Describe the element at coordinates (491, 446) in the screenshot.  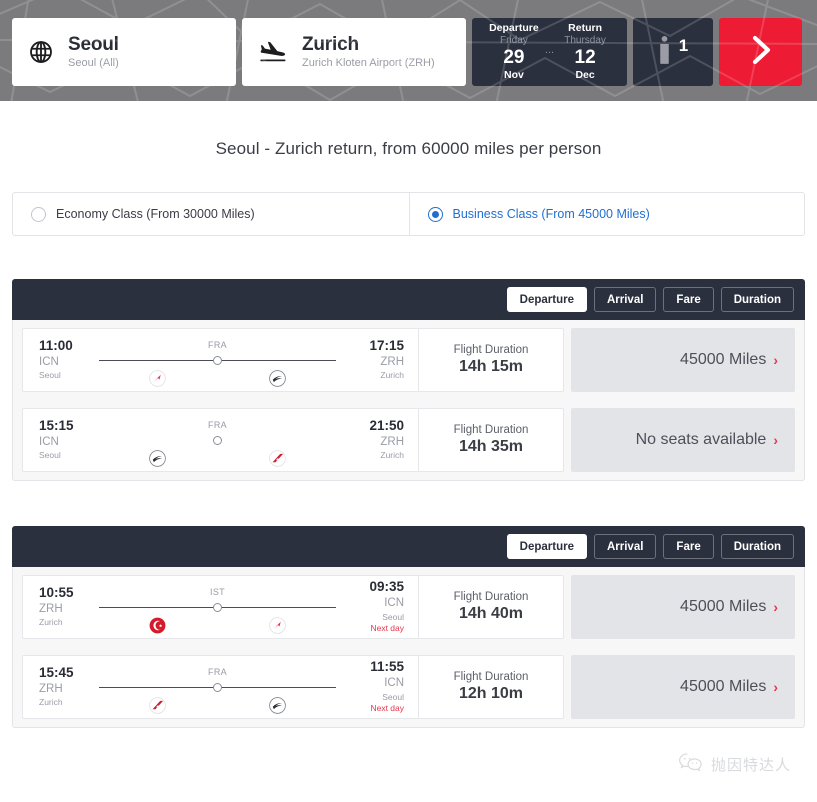
I see `duration-value: 14h 35m` at that location.